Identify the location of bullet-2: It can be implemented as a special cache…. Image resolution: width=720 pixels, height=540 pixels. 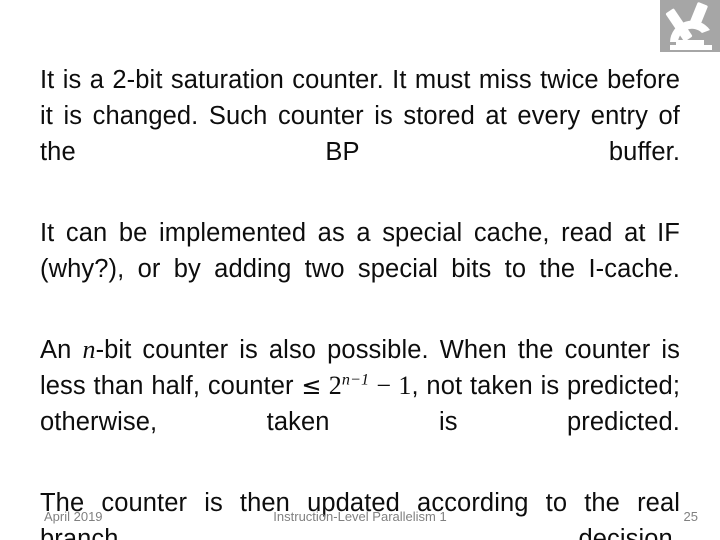
(360, 251).